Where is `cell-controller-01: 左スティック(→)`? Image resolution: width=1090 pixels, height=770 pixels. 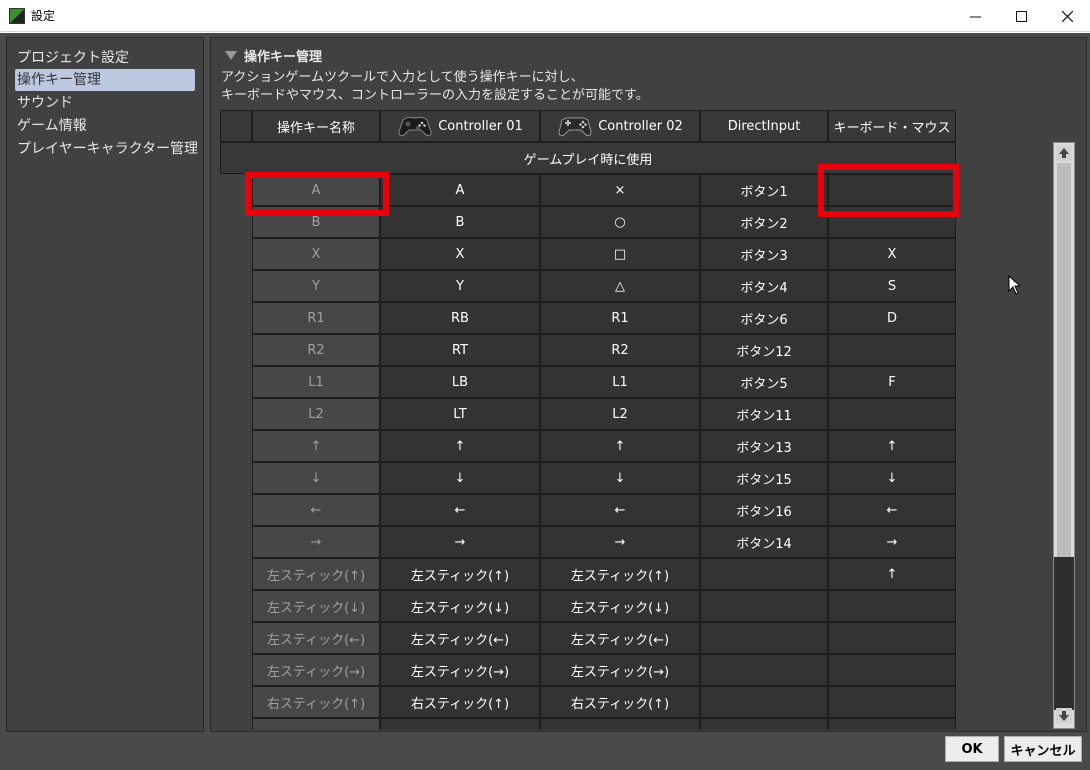 cell-controller-01: 左スティック(→) is located at coordinates (460, 670).